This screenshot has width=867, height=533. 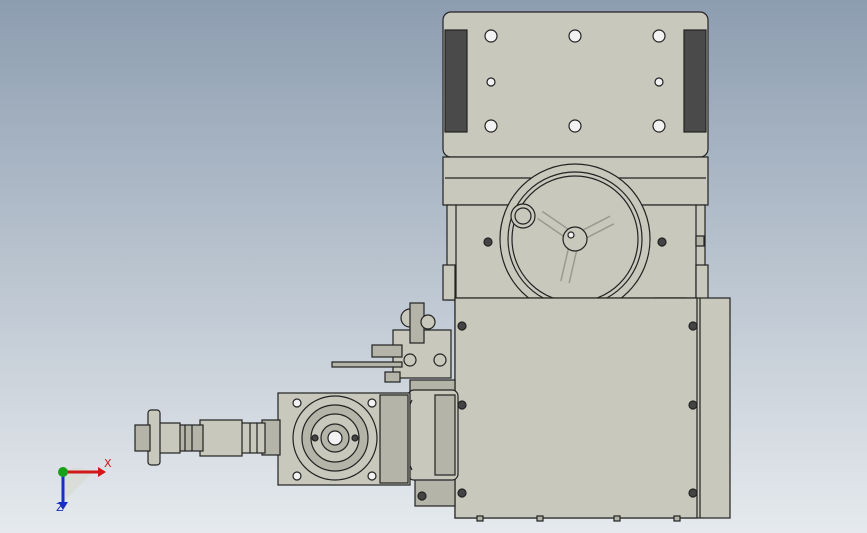 I want to click on orientation-triad: X Y Z, so click(x=83, y=484).